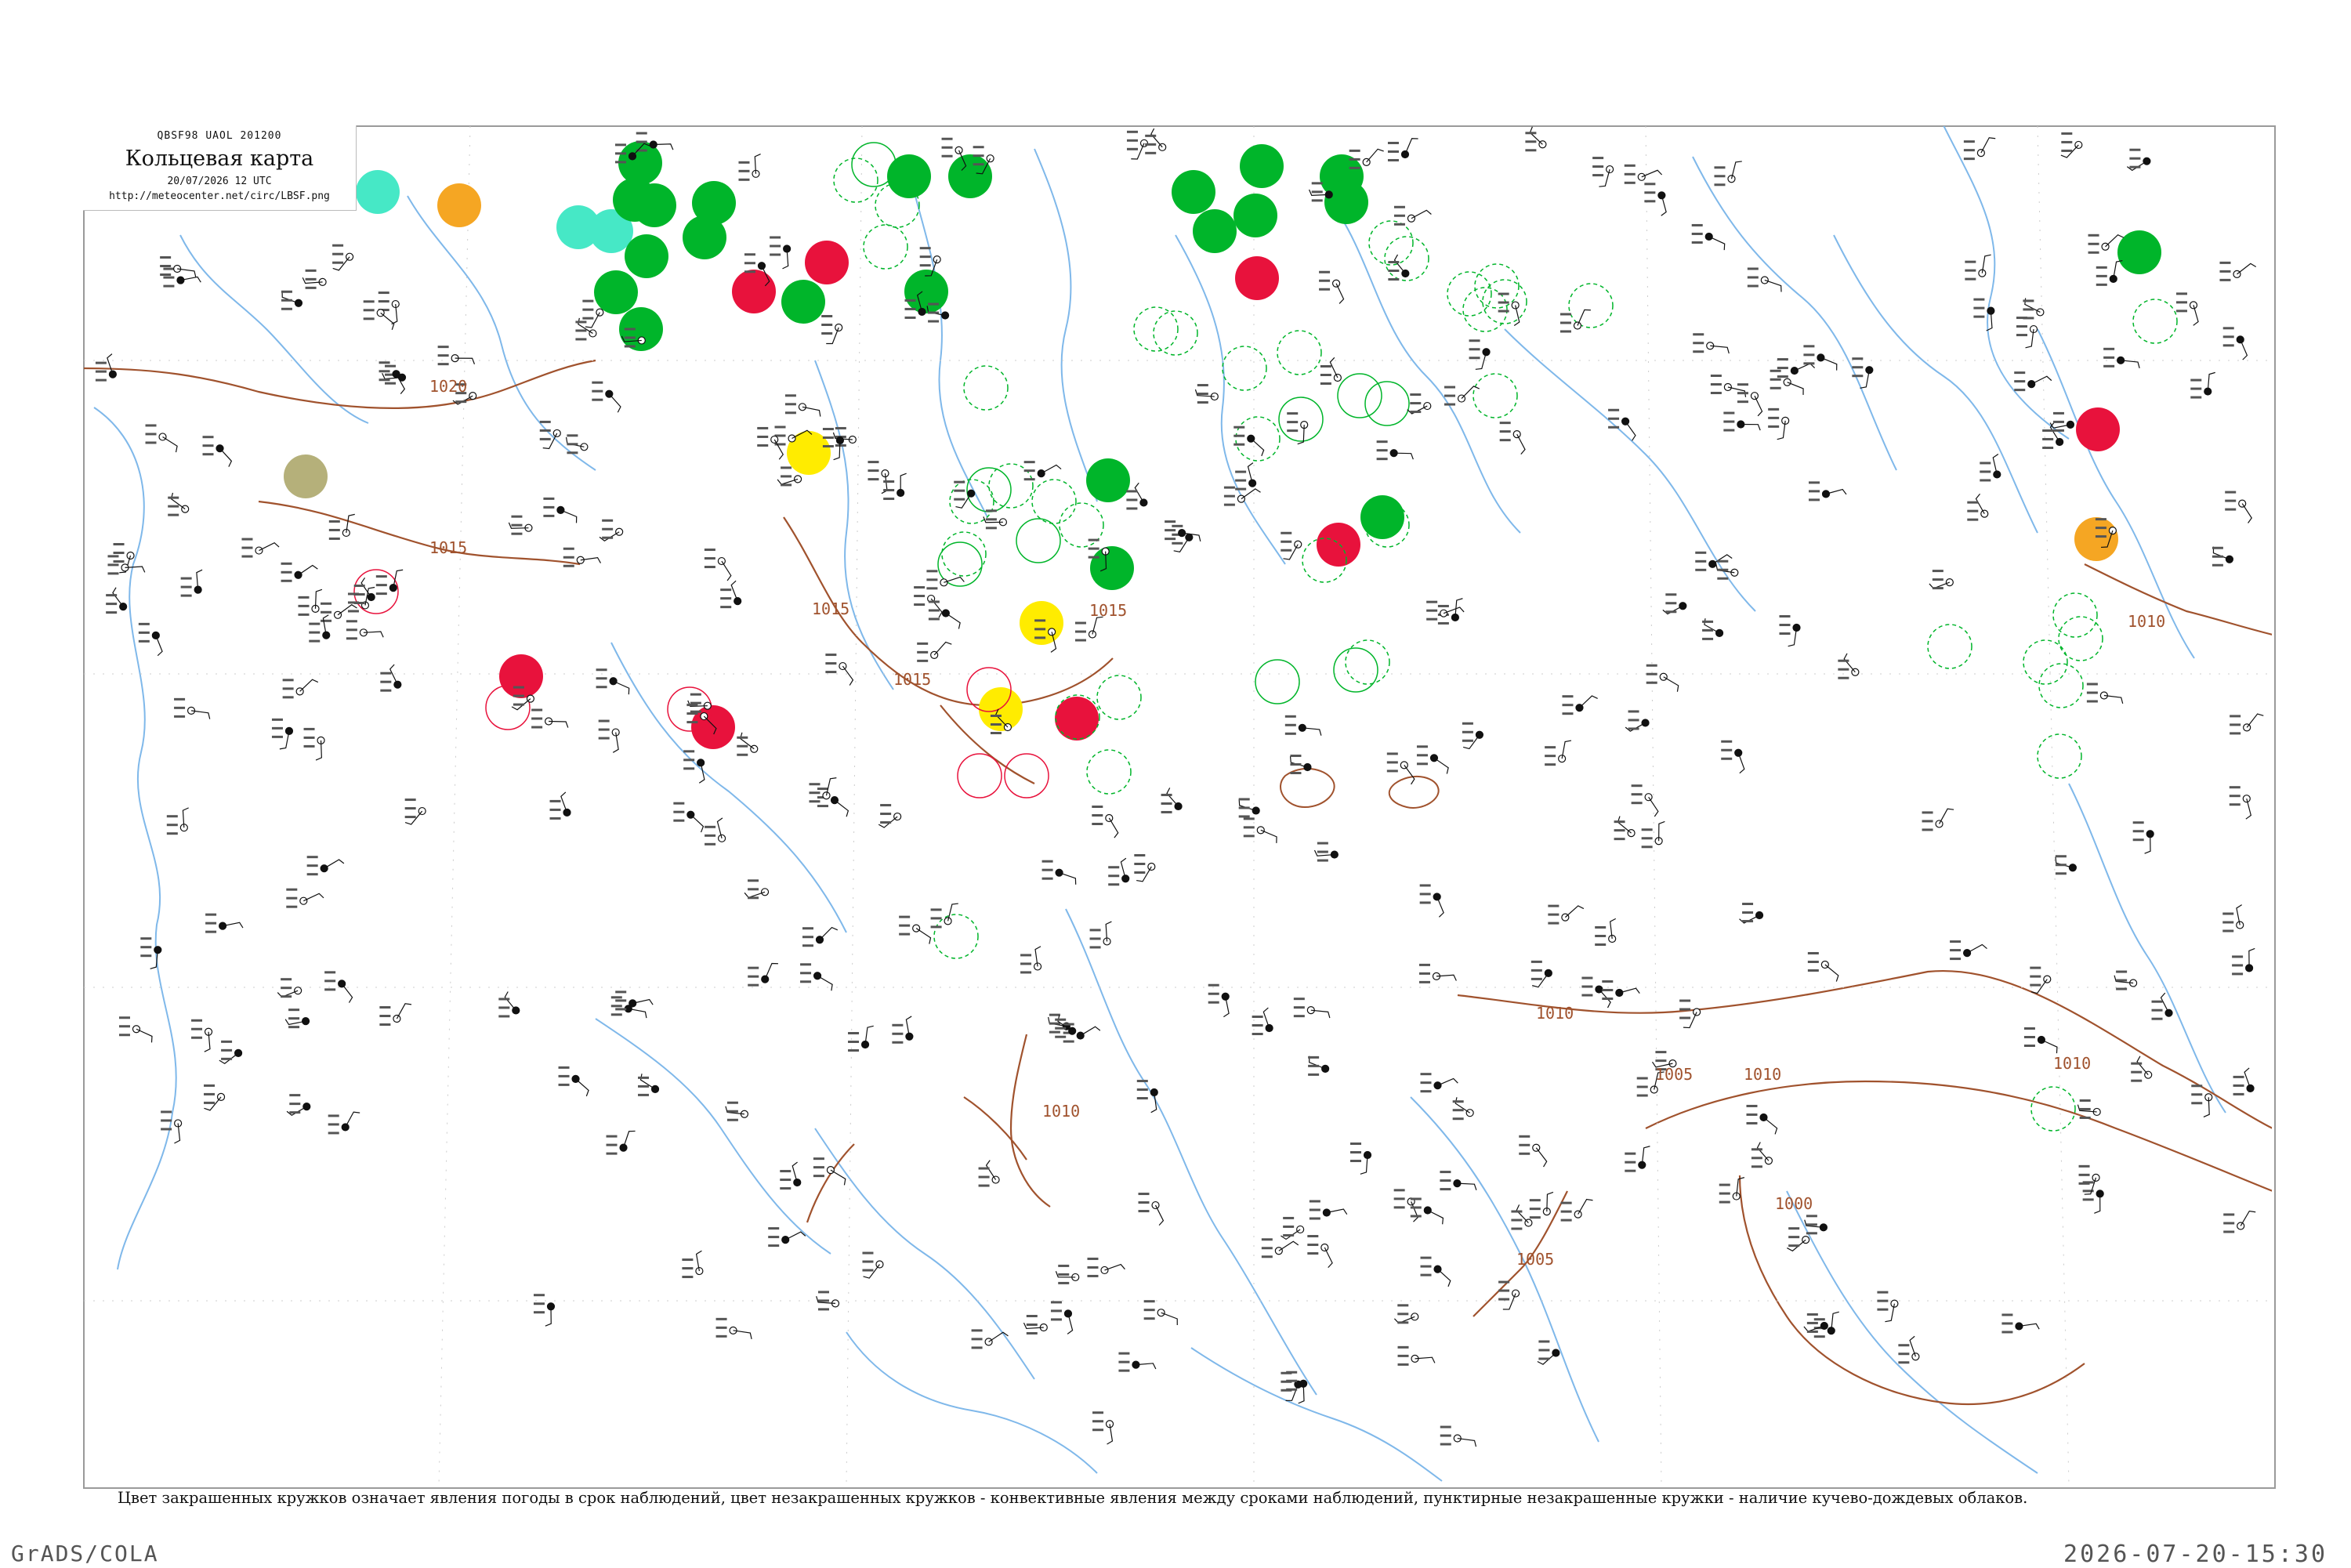 The image size is (2351, 1568). What do you see at coordinates (378, 192) in the screenshot?
I see `drizzle-marker` at bounding box center [378, 192].